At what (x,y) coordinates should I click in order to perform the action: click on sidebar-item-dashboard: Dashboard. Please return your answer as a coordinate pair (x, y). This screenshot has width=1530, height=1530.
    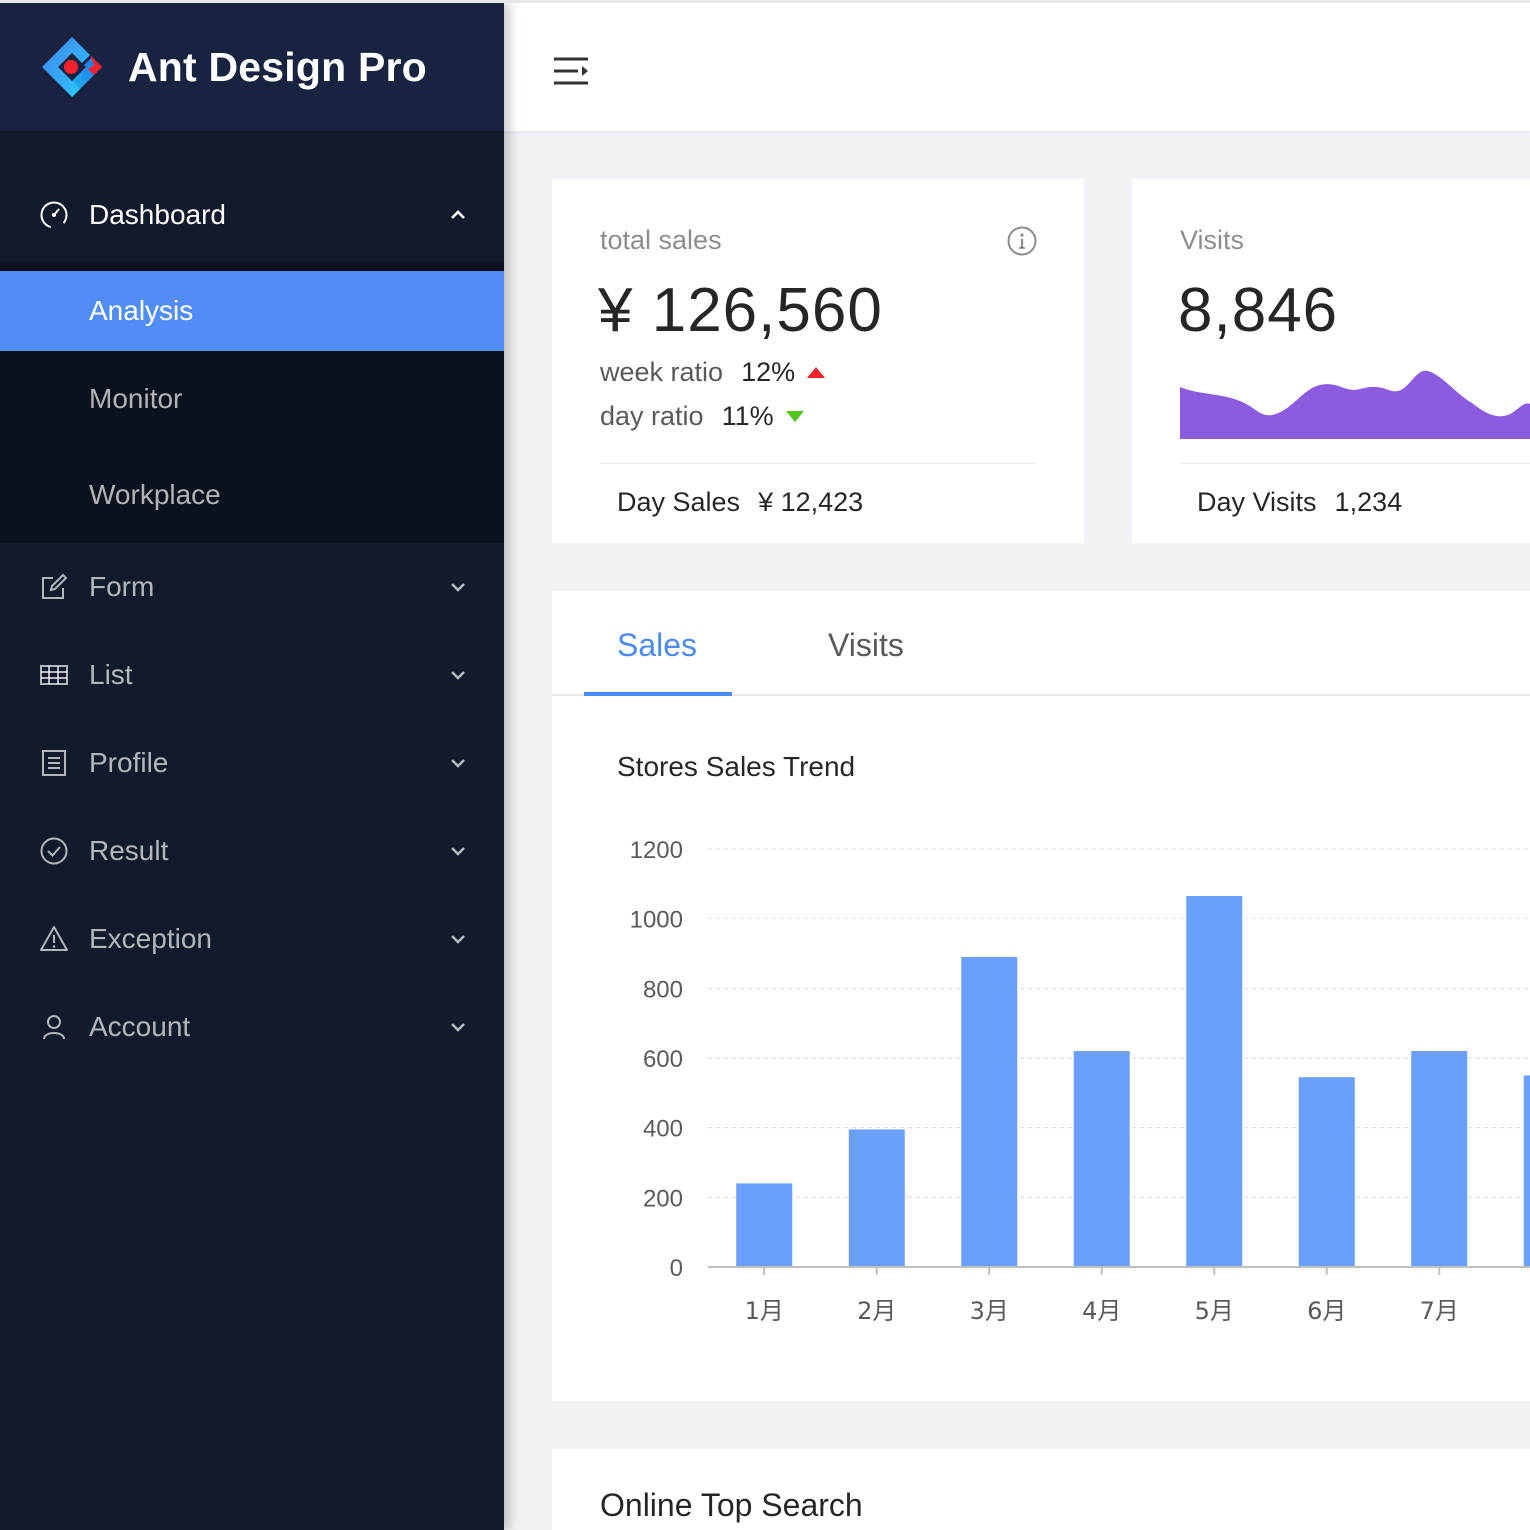
    Looking at the image, I should click on (252, 215).